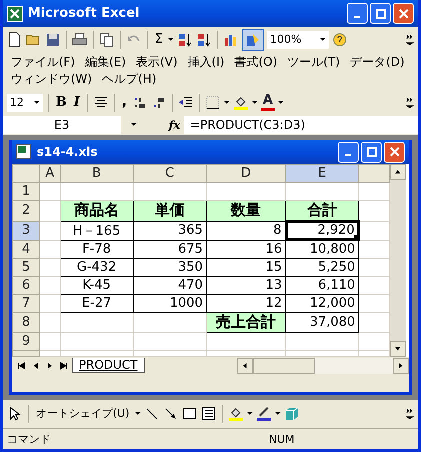 The image size is (421, 452). Describe the element at coordinates (401, 366) in the screenshot. I see `scroll-right-icon` at that location.